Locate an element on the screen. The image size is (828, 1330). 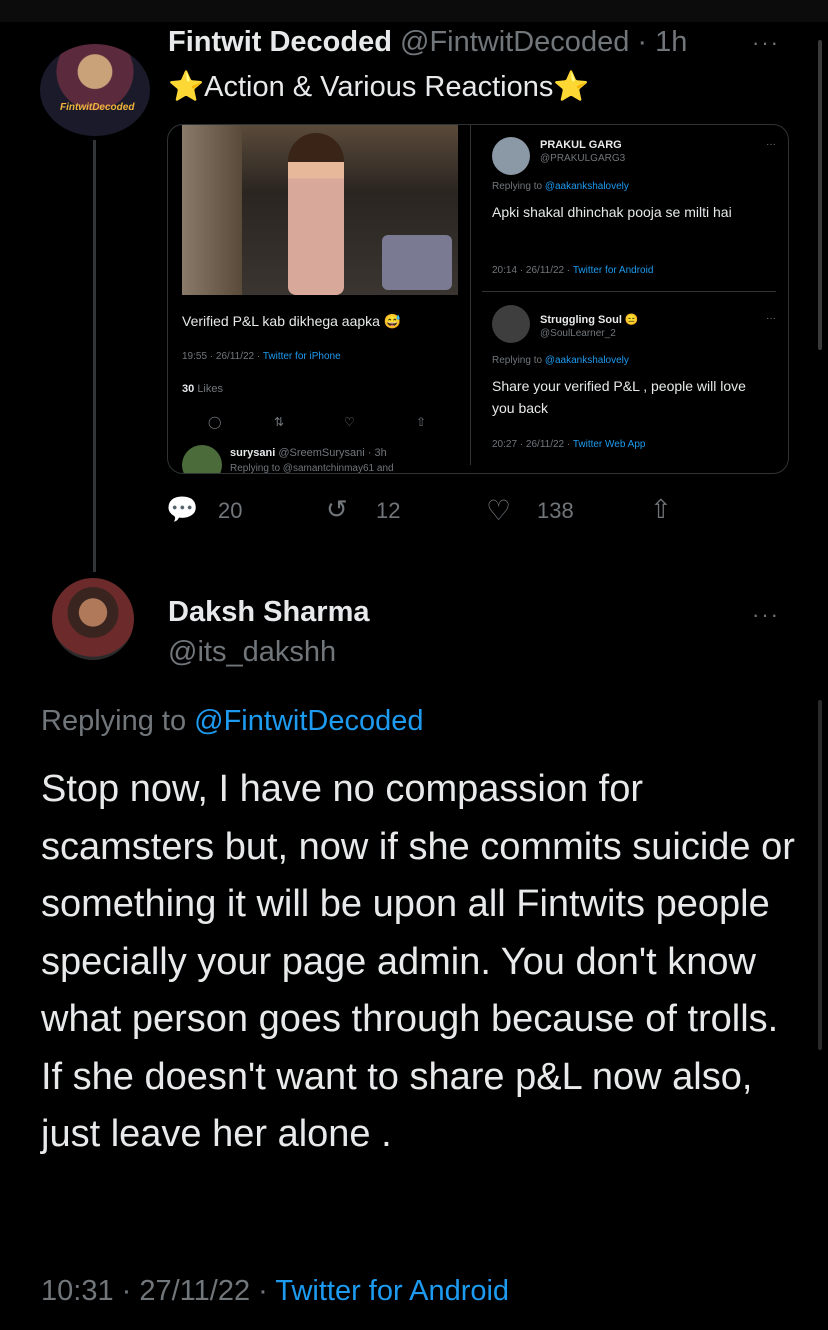
author-name: Fintwit Decoded is located at coordinates (280, 42).